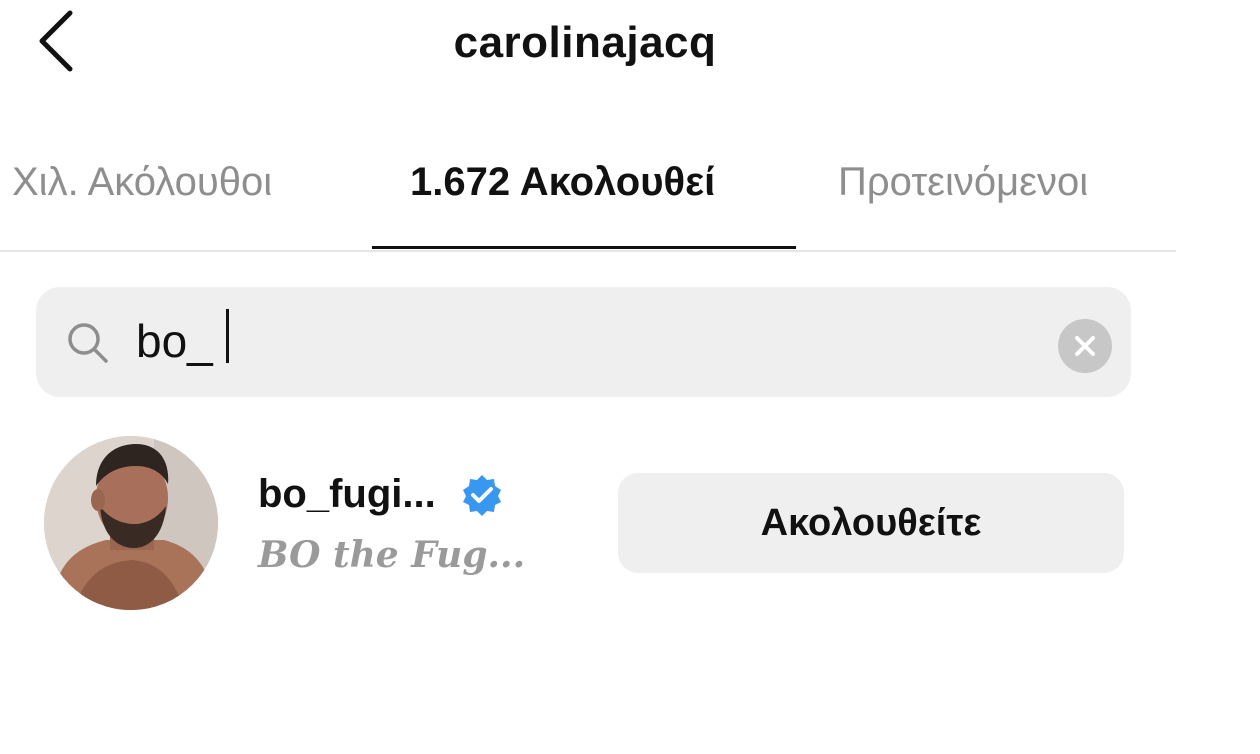  I want to click on page-title: carolinajacq, so click(585, 42).